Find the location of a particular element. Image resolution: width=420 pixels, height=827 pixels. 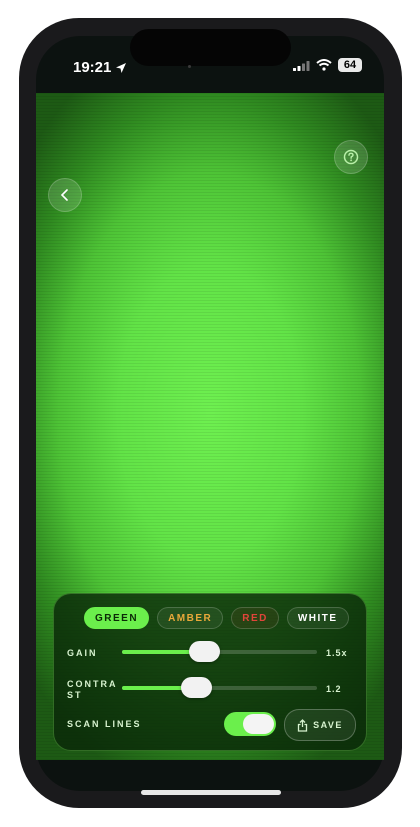

status-time: 19:21 is located at coordinates (100, 67).